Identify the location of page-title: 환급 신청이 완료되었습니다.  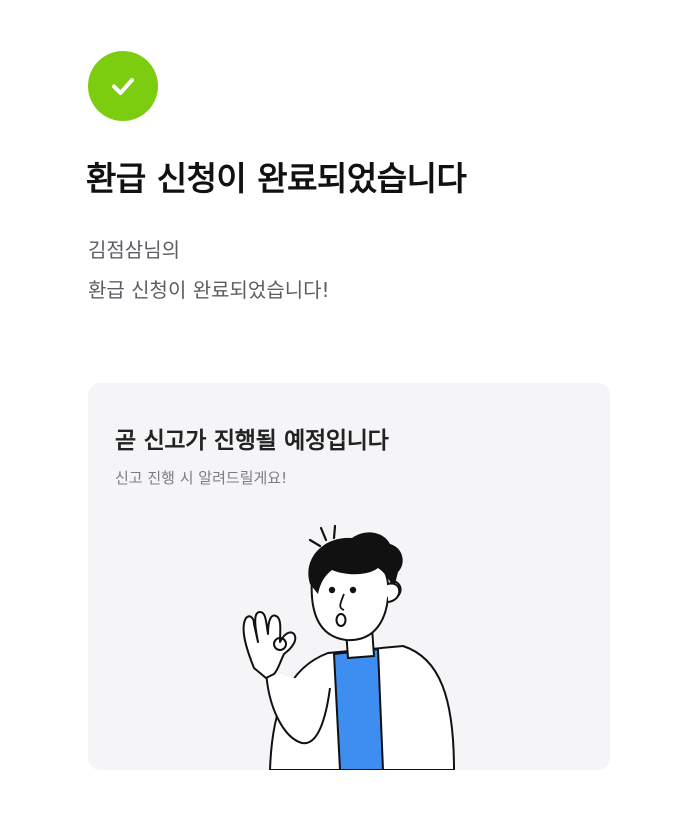
(276, 178).